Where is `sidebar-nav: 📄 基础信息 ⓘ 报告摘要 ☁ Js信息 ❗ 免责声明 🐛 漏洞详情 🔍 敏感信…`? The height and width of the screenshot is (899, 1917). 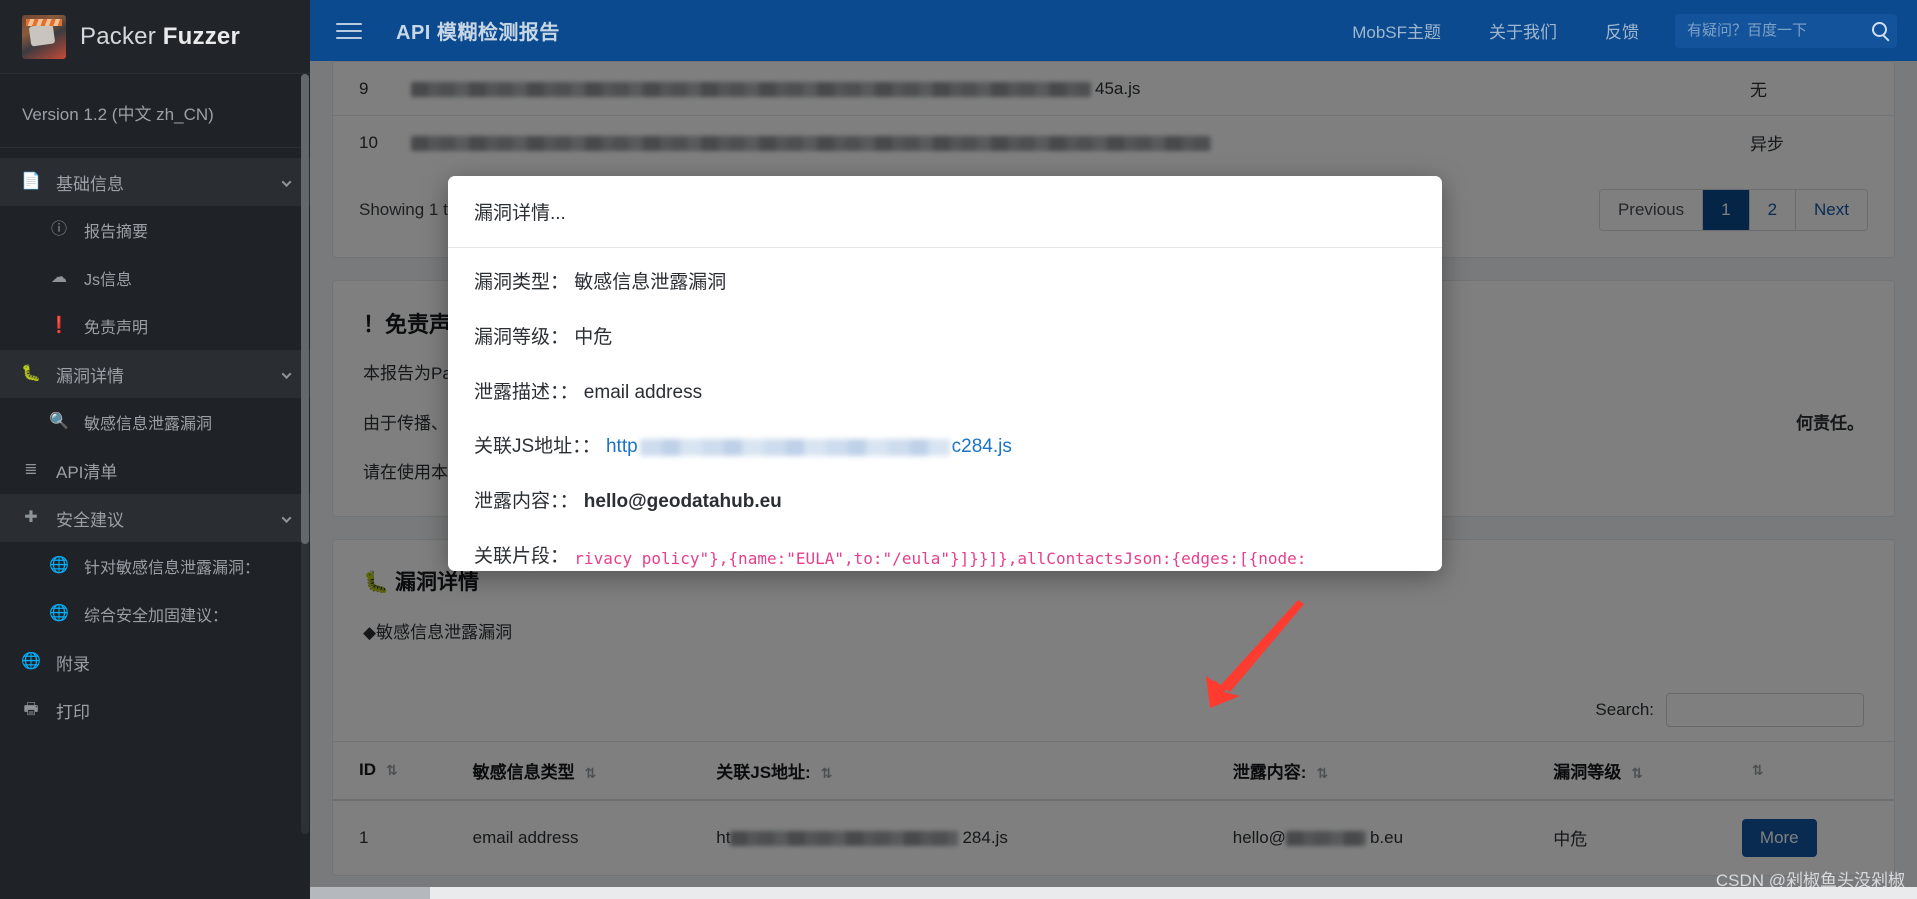 sidebar-nav: 📄 基础信息 ⓘ 报告摘要 ☁ Js信息 ❗ 免责声明 🐛 漏洞详情 🔍 敏感信… is located at coordinates (155, 441).